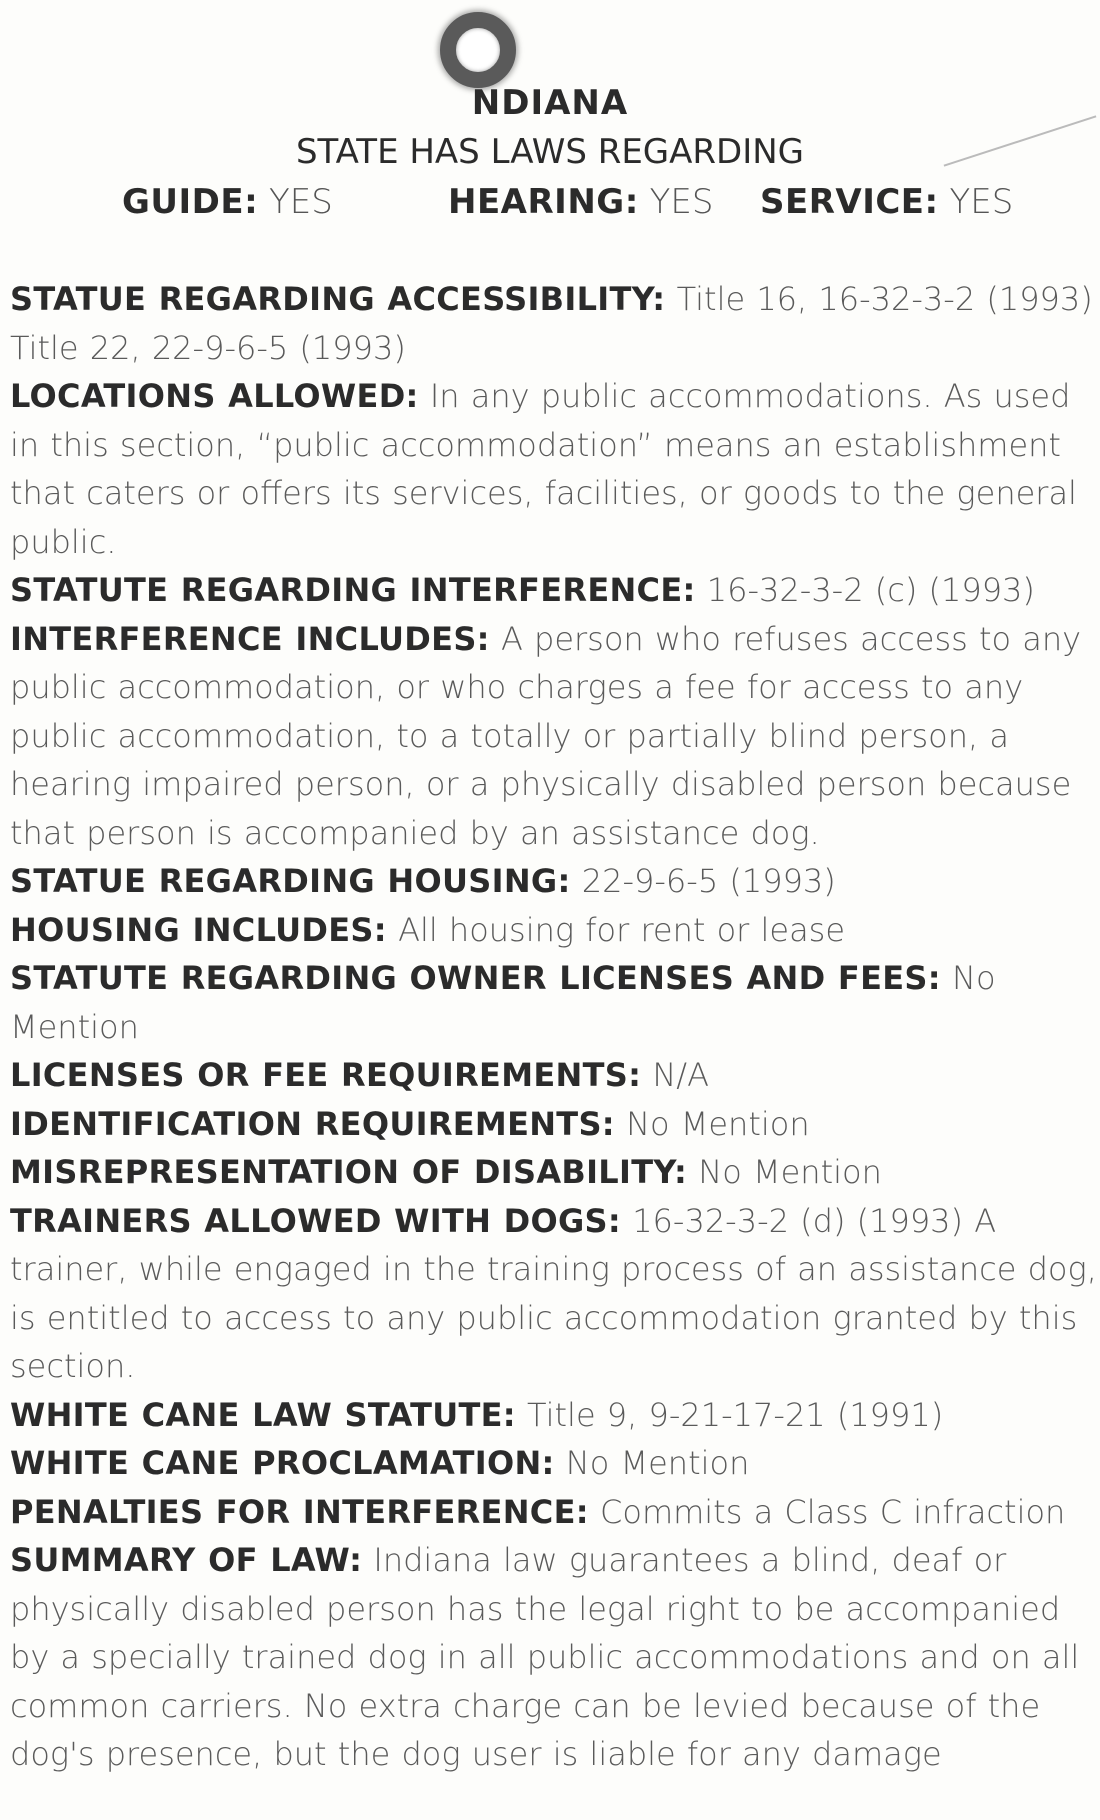 This screenshot has height=1820, width=1100. I want to click on guide-value: YES, so click(301, 202).